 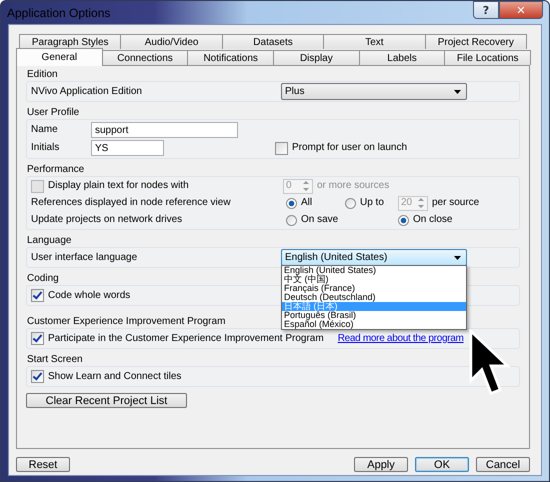 I want to click on field-label: References displayed in node reference view, so click(x=131, y=203).